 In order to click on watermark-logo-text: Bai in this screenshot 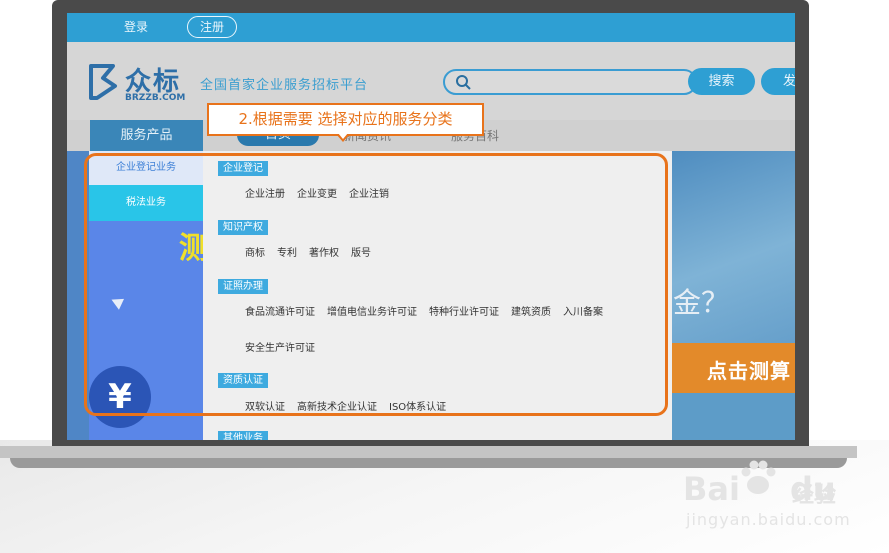, I will do `click(711, 489)`.